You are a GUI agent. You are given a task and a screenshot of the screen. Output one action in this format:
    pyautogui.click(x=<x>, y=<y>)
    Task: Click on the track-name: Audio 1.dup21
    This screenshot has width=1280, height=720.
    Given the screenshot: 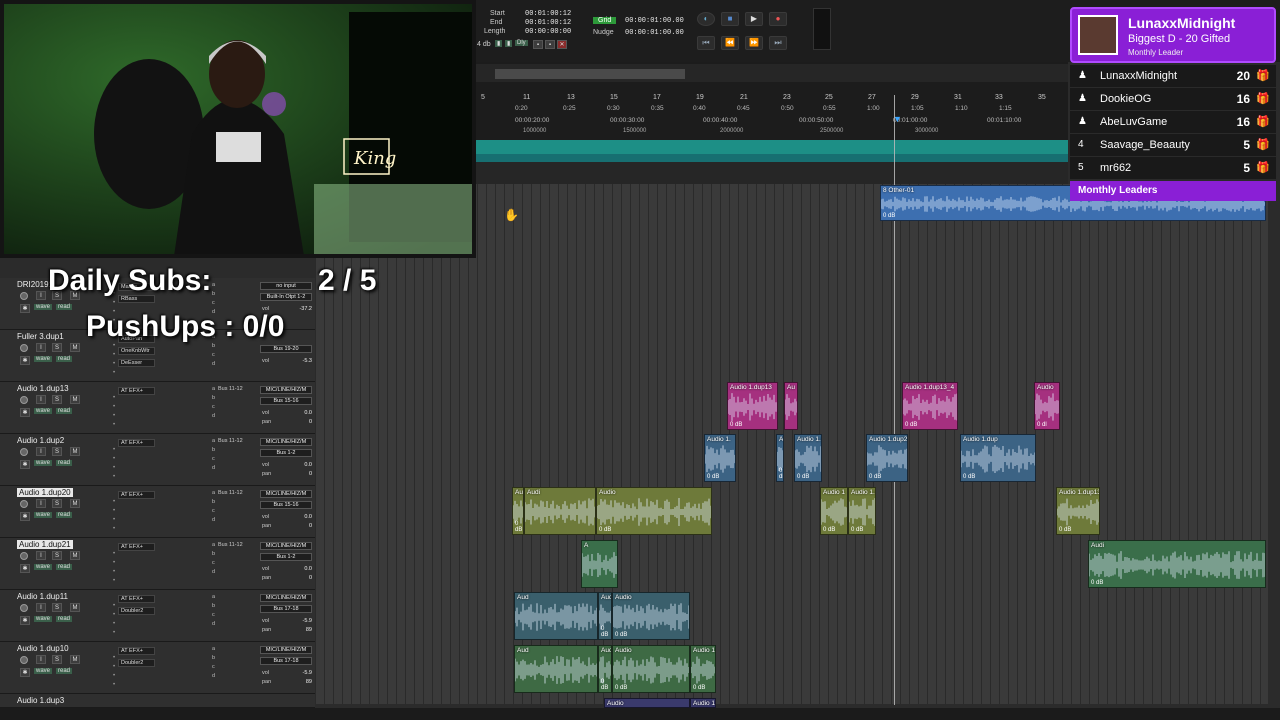 What is the action you would take?
    pyautogui.click(x=45, y=544)
    